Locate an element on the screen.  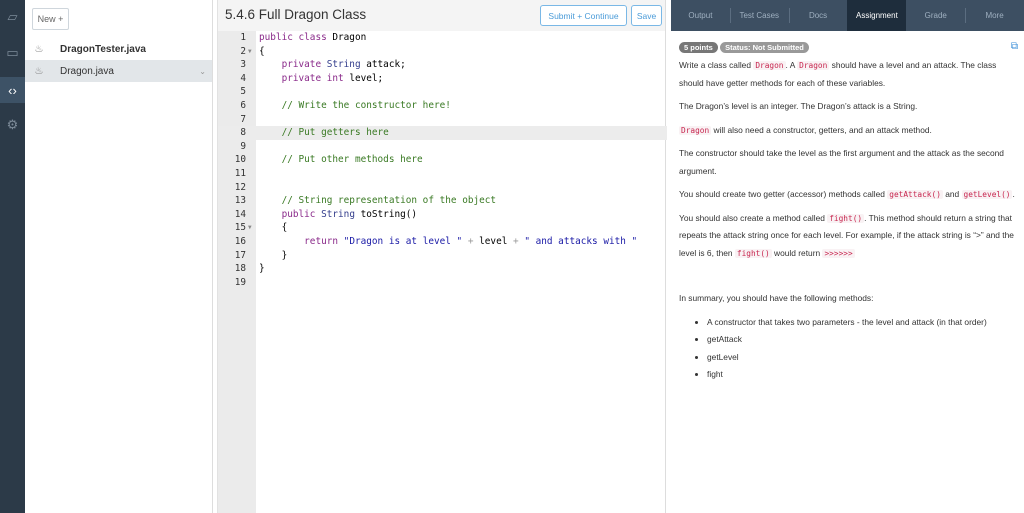
line-number: 2 is located at coordinates (243, 51).